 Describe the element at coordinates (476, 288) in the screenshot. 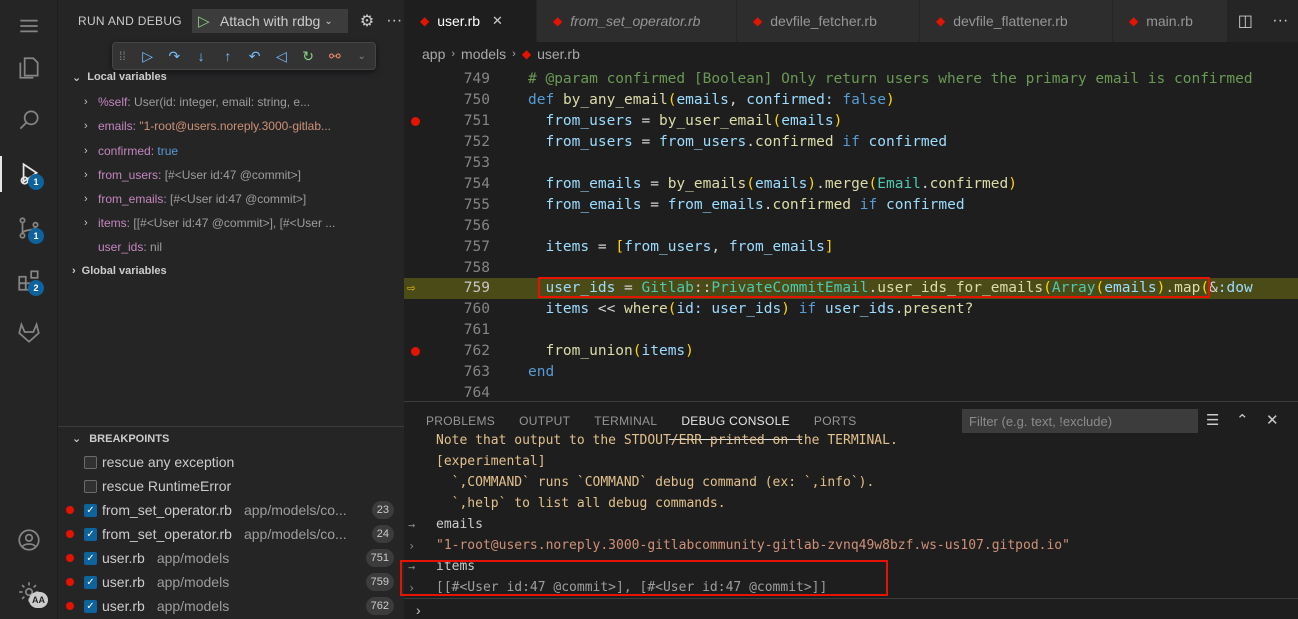

I see `line-number: 759` at that location.